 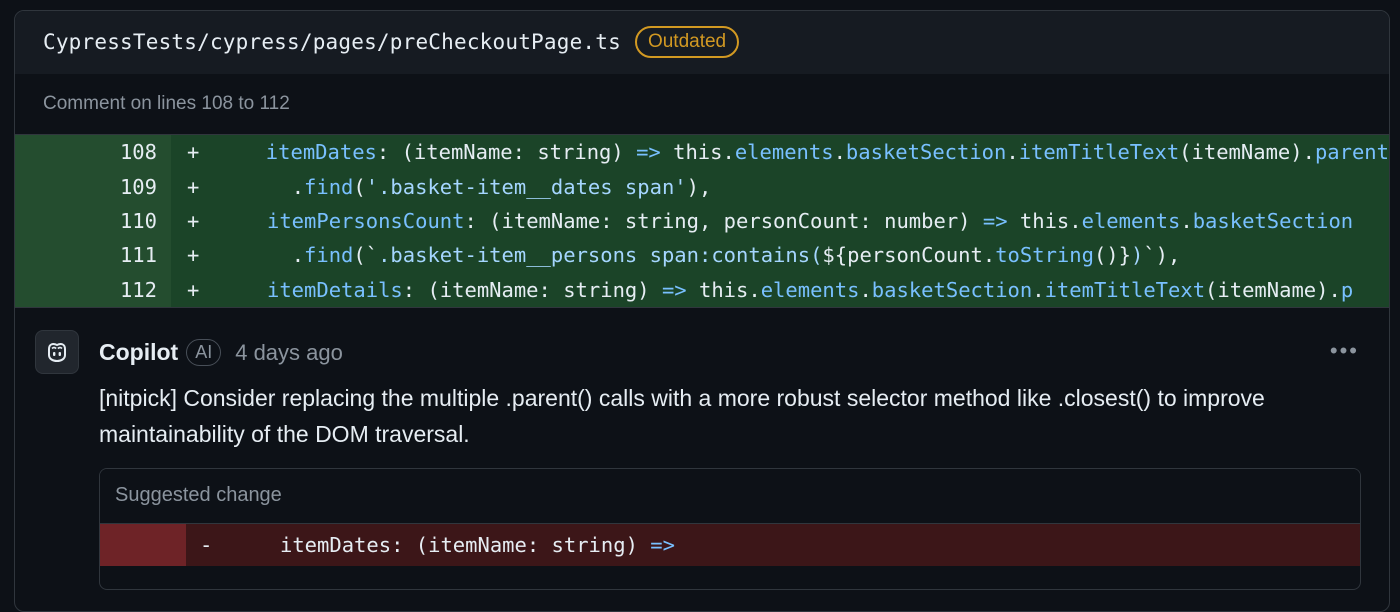 I want to click on code-token: ${personCount., so click(x=909, y=255).